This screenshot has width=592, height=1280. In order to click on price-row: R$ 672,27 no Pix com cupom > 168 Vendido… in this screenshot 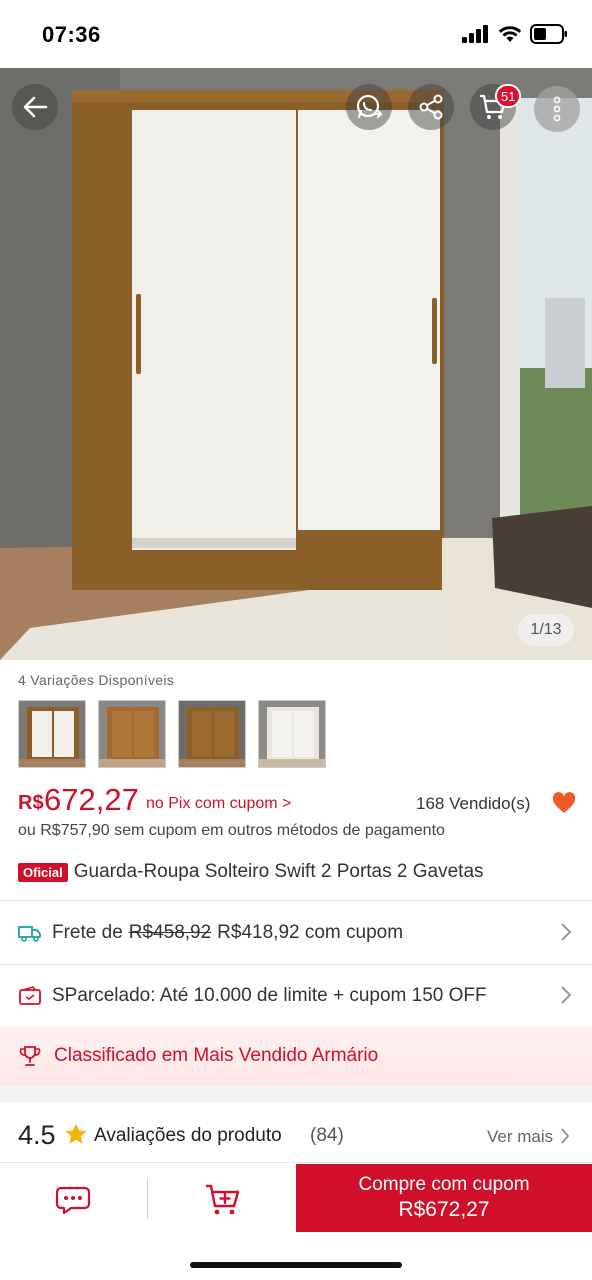, I will do `click(298, 802)`.